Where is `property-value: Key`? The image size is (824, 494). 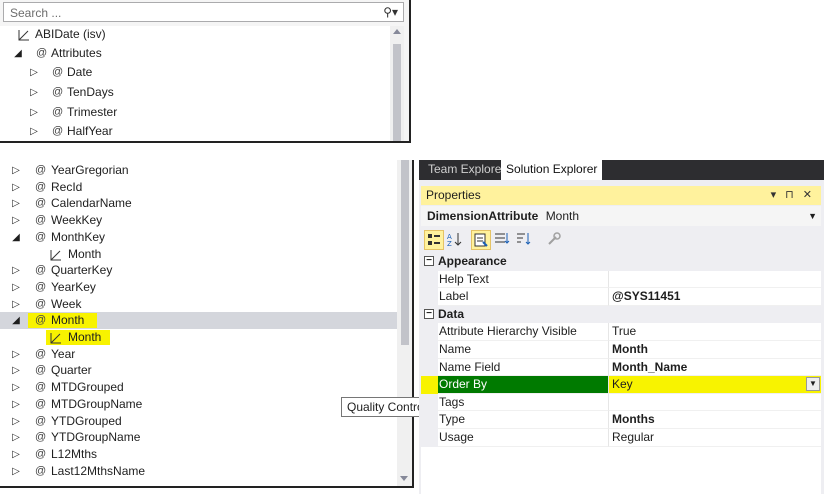 property-value: Key is located at coordinates (715, 385).